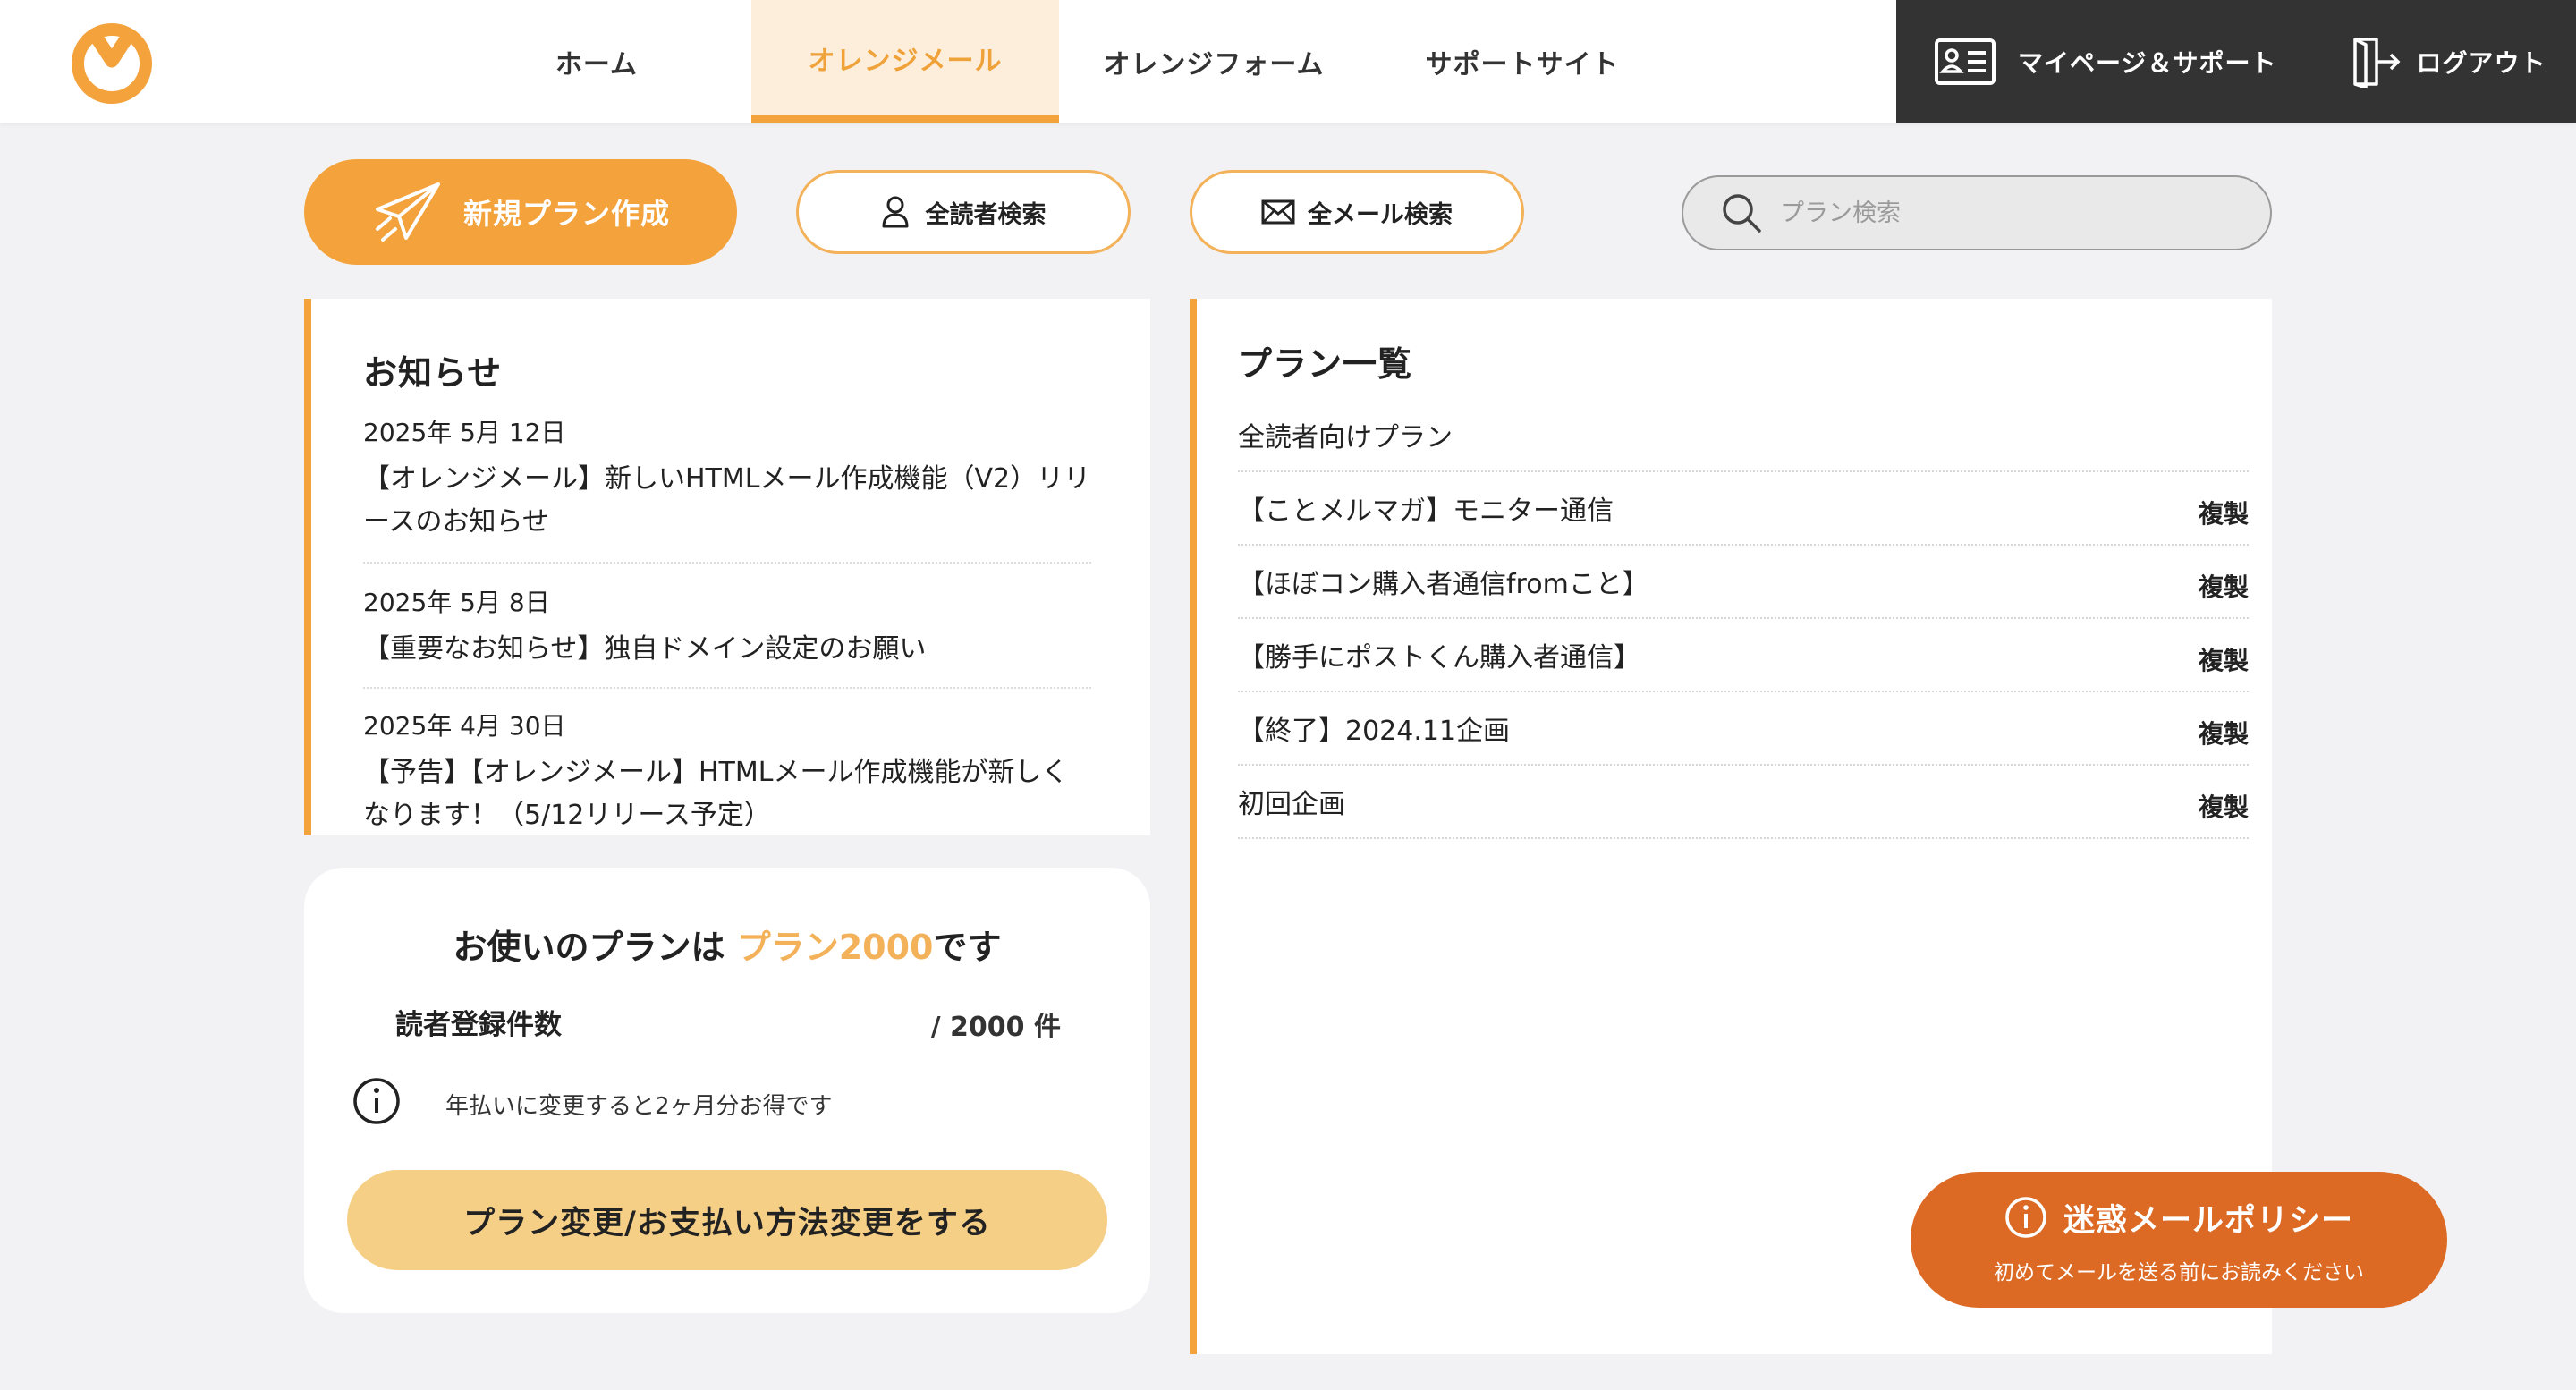 The image size is (2576, 1390). What do you see at coordinates (1743, 729) in the screenshot?
I see `plan-row: 【終了】2024.11企画 複製` at bounding box center [1743, 729].